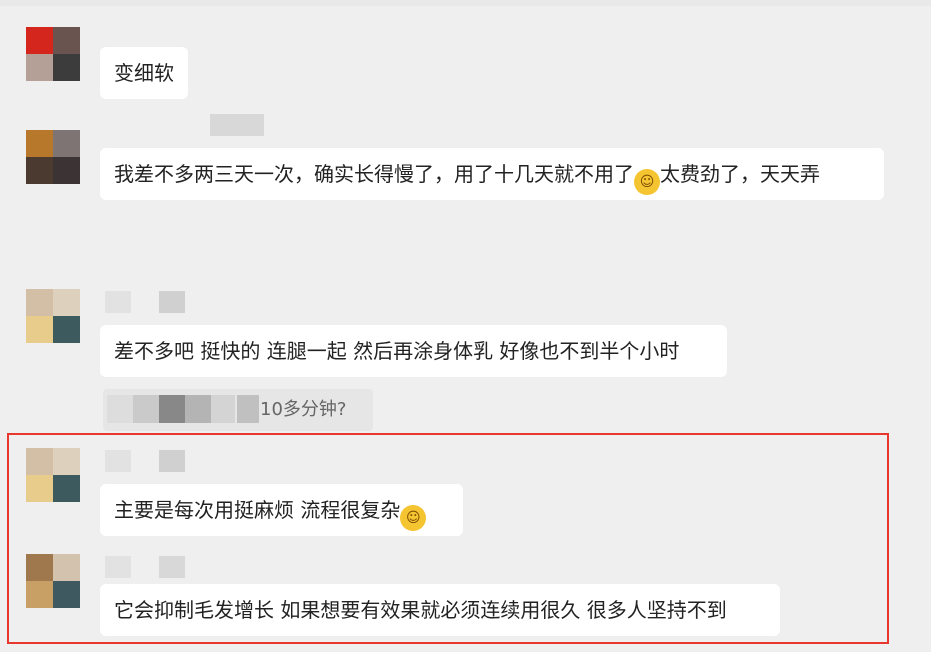 This screenshot has width=931, height=652. What do you see at coordinates (465, 3) in the screenshot?
I see `top-divider` at bounding box center [465, 3].